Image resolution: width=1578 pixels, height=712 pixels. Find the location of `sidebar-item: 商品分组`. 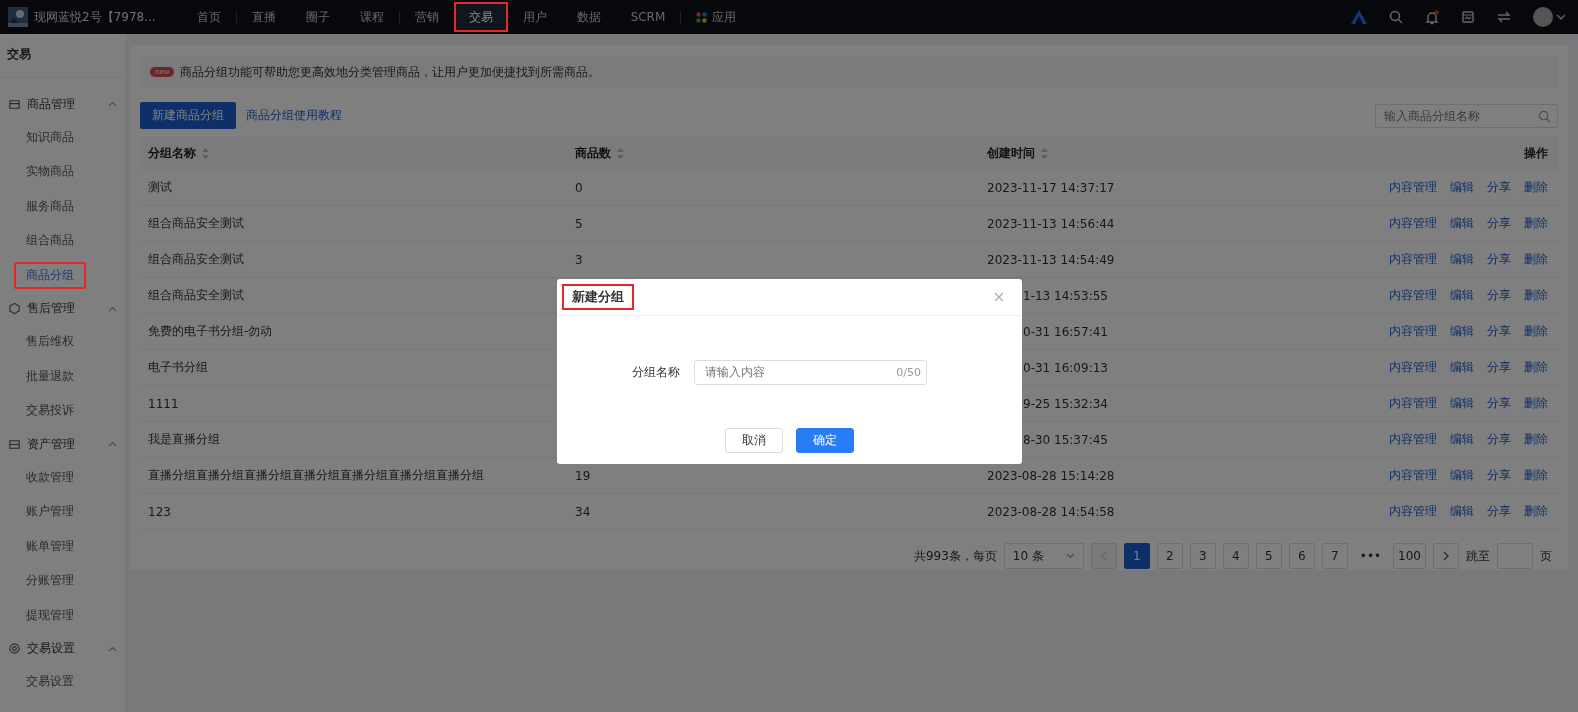

sidebar-item: 商品分组 is located at coordinates (50, 275).